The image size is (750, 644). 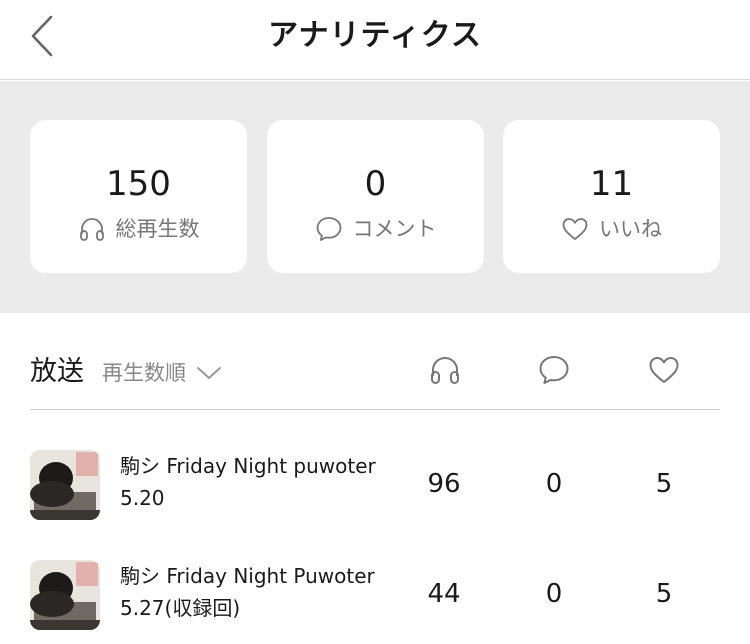 I want to click on broadcast-row: 駒シ Friday Night puwoter 5.20 96 0 5, so click(x=375, y=488).